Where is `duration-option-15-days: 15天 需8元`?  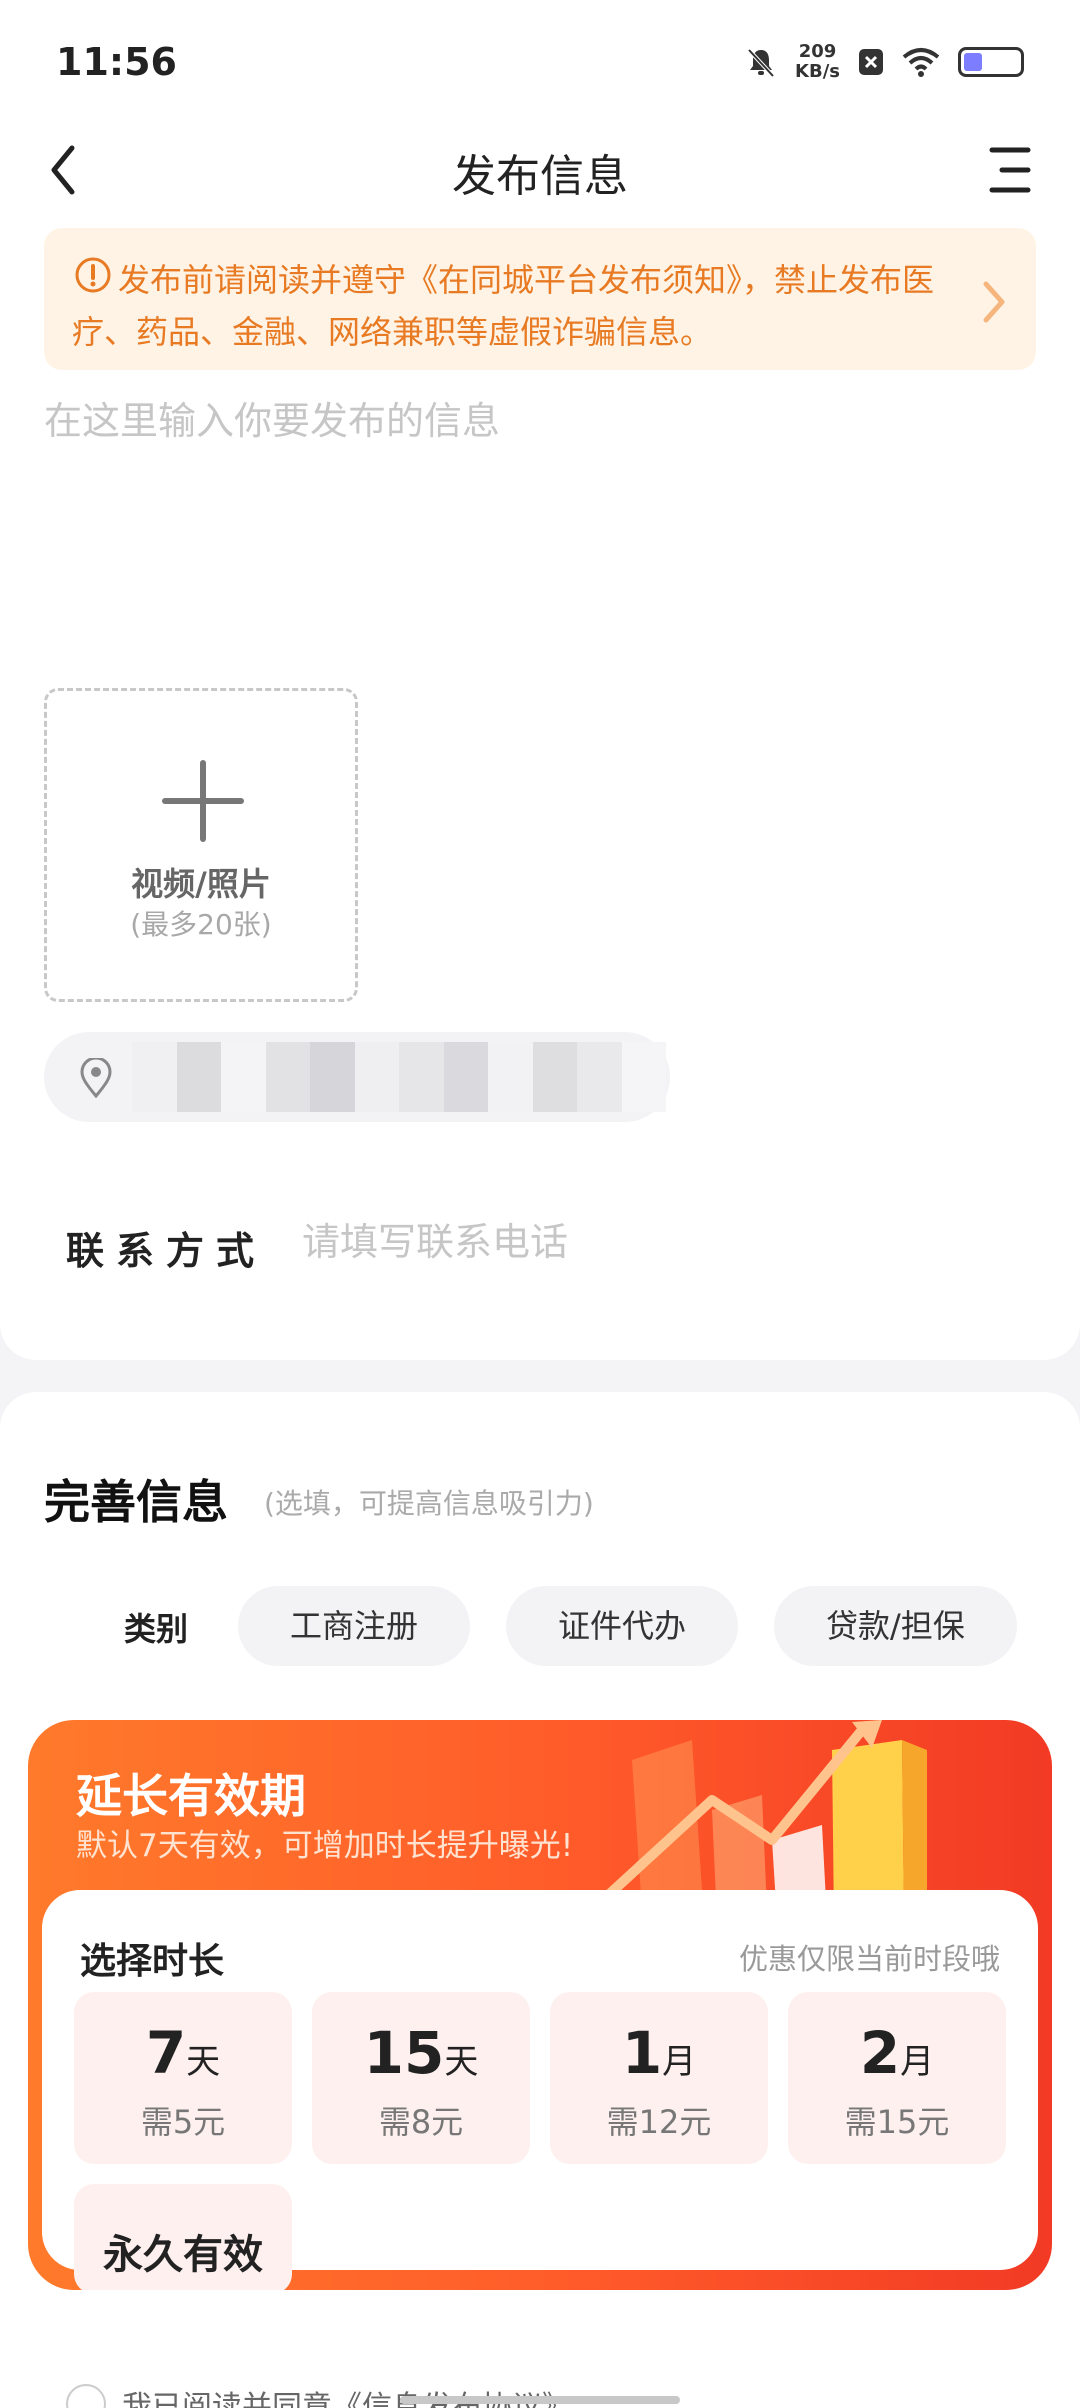
duration-option-15-days: 15天 需8元 is located at coordinates (421, 2078).